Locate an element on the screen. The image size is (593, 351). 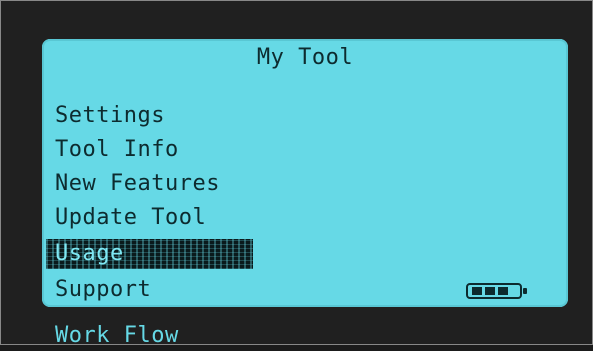
menu-item-new-features: New Features is located at coordinates (137, 184).